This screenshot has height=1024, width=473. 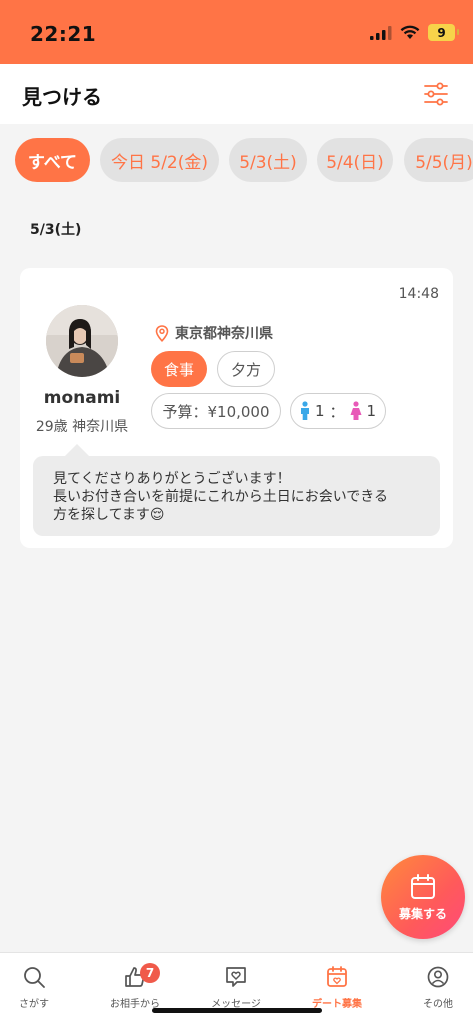 I want to click on nav-search: さがす, so click(x=40, y=987).